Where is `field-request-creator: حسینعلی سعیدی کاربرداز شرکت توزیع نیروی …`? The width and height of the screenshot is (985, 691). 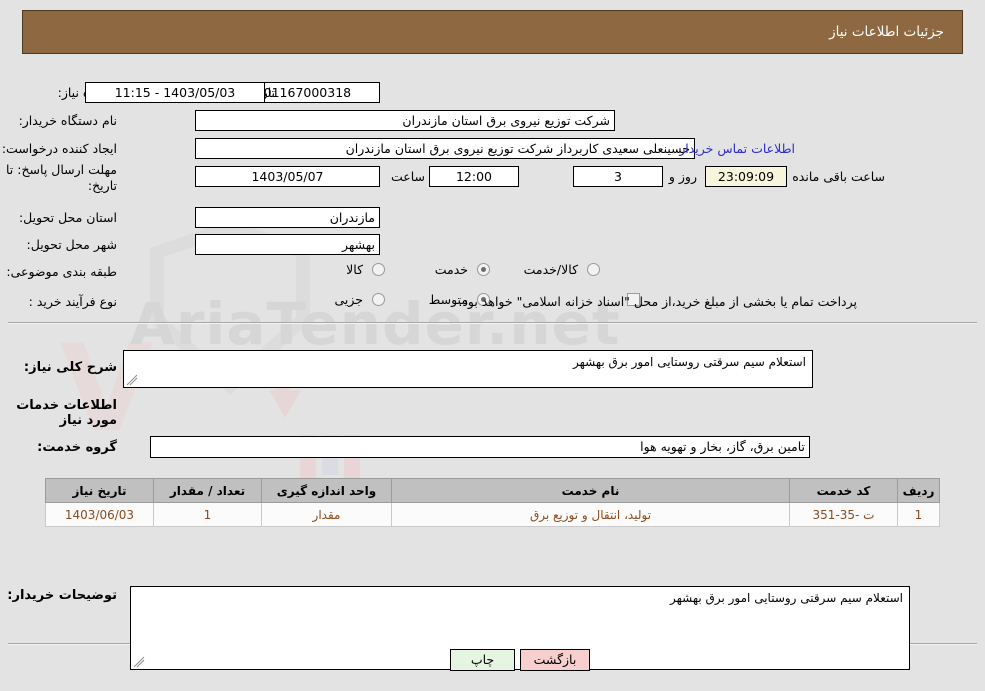 field-request-creator: حسینعلی سعیدی کاربرداز شرکت توزیع نیروی … is located at coordinates (445, 148).